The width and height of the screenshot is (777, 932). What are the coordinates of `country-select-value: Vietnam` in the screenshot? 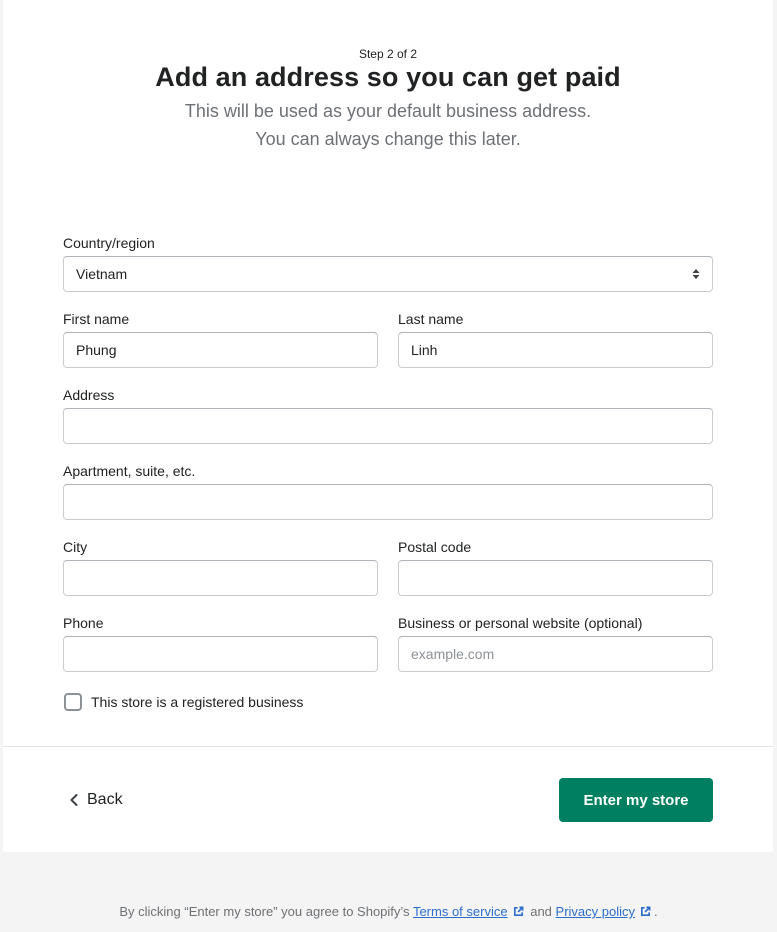 It's located at (102, 274).